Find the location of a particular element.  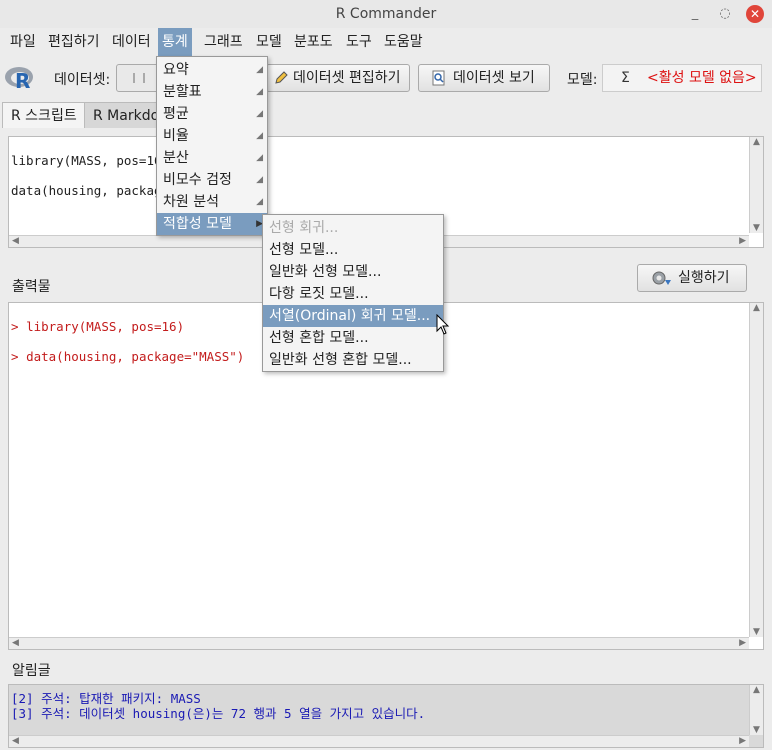

window-title: R Commander is located at coordinates (386, 14).